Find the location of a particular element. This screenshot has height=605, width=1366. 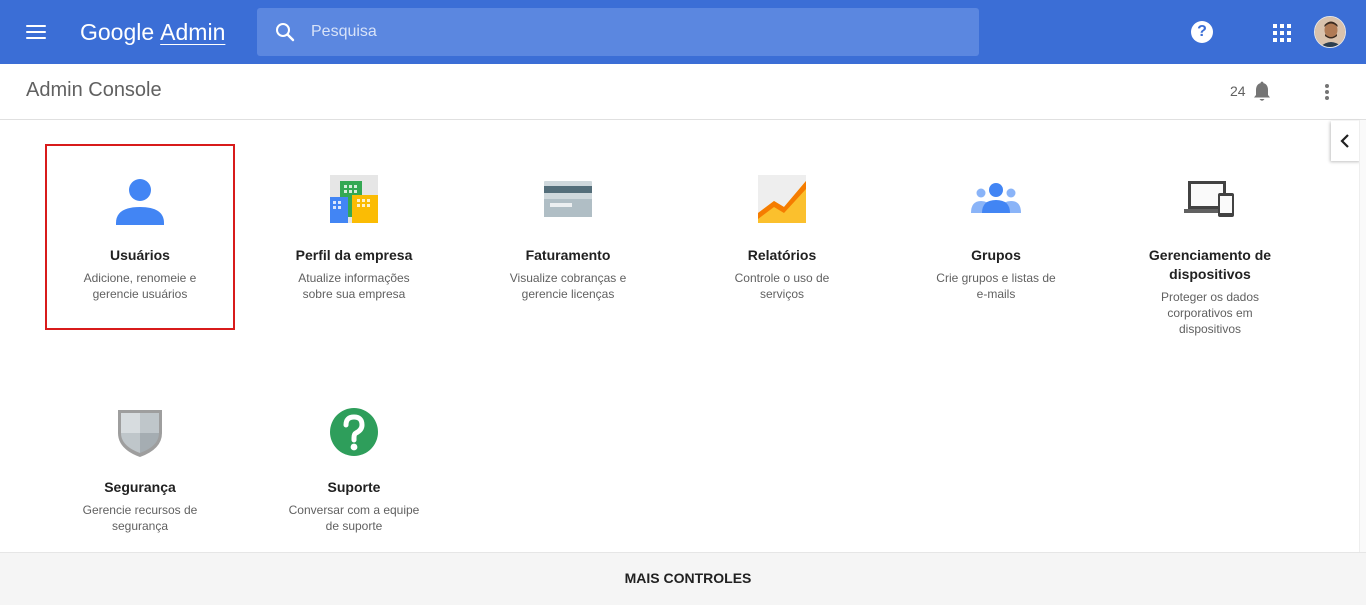

help-icon: ? is located at coordinates (1202, 32).